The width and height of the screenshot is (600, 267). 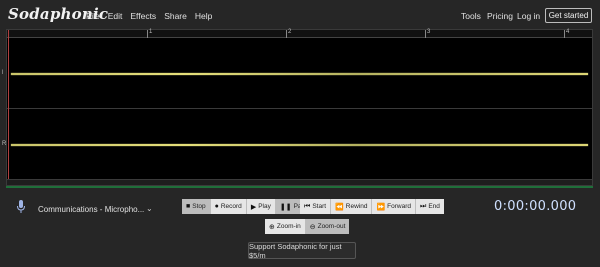 I want to click on ruler-label-1: 1, so click(x=151, y=32).